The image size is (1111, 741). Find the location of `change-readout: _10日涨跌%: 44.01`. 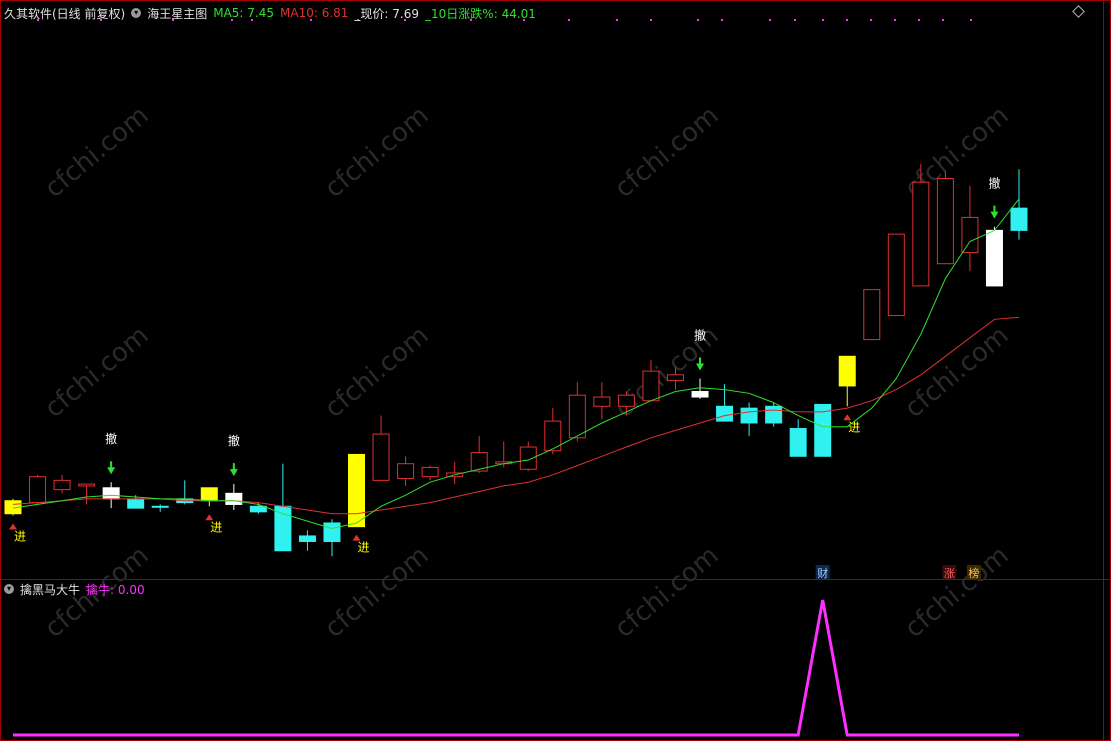

change-readout: _10日涨跌%: 44.01 is located at coordinates (480, 13).